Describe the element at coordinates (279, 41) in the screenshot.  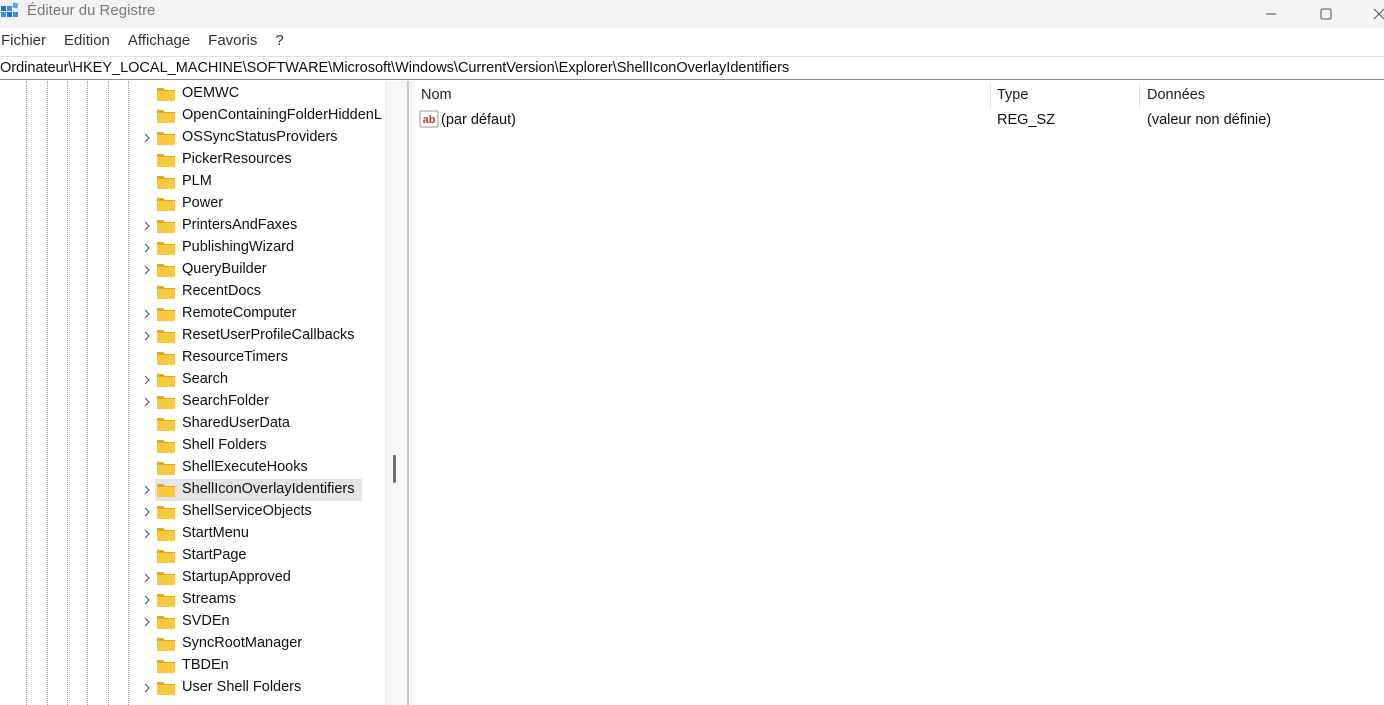
I see `menu-help: ?` at that location.